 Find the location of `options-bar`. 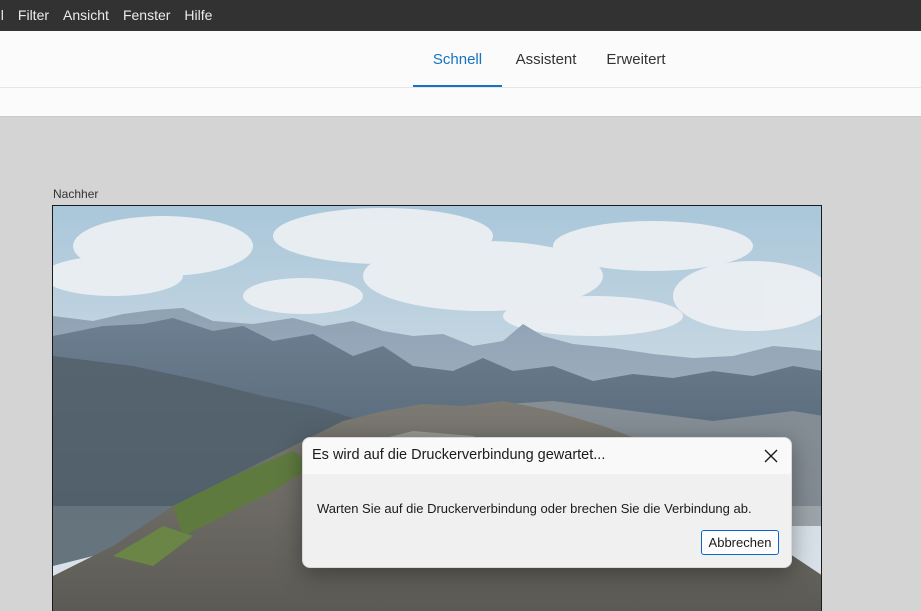

options-bar is located at coordinates (460, 102).